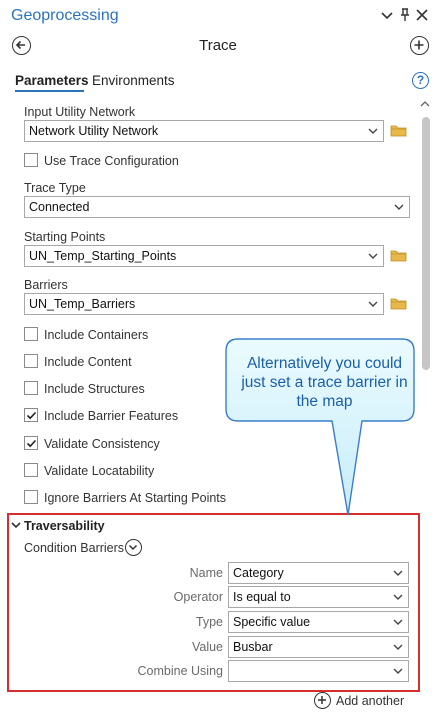  What do you see at coordinates (16, 525) in the screenshot?
I see `collapse-caret-icon` at bounding box center [16, 525].